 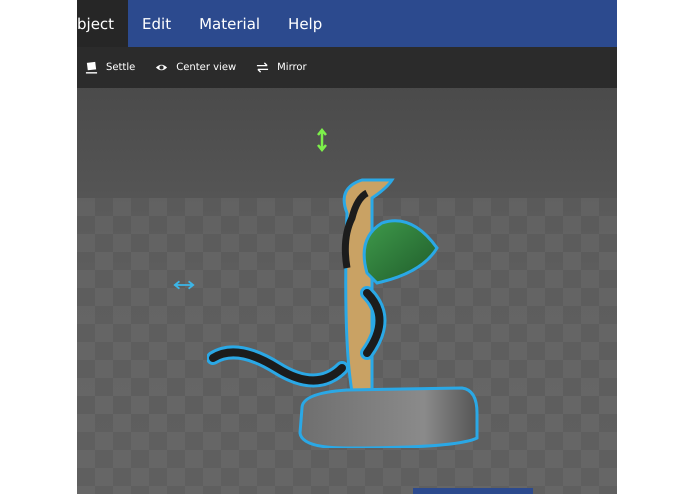 I want to click on toolbar-button: Settle, so click(x=110, y=67).